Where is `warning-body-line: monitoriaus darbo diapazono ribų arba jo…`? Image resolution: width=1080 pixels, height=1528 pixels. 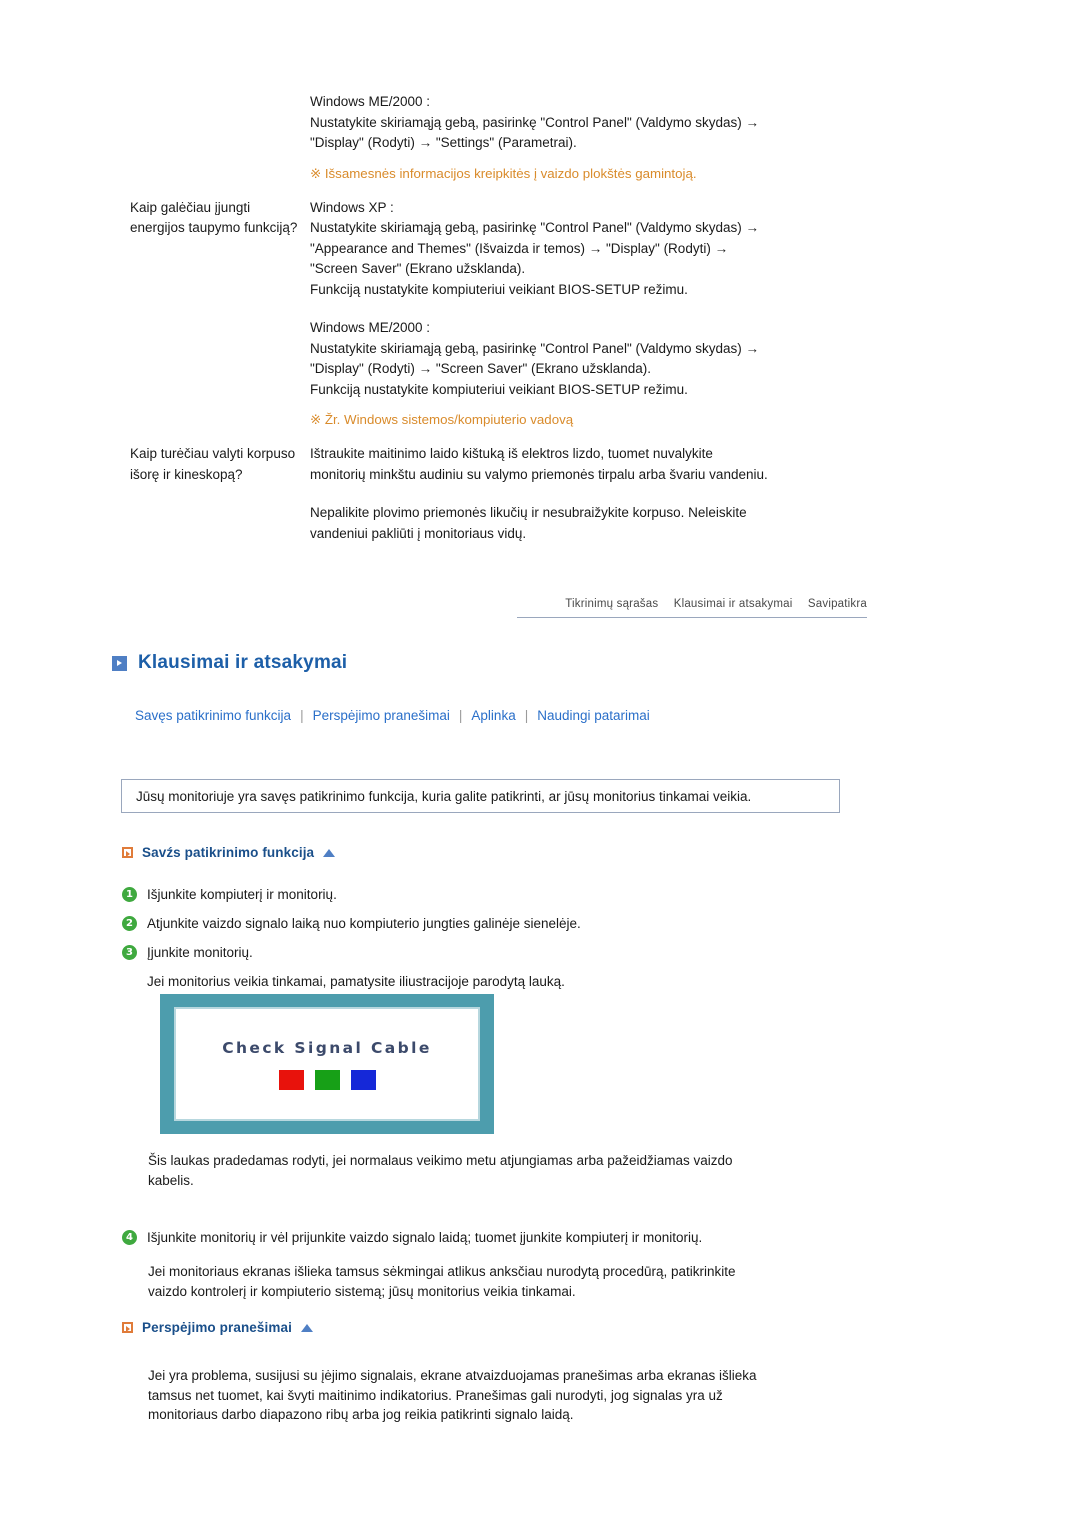
warning-body-line: monitoriaus darbo diapazono ribų arba jo… is located at coordinates (361, 1414).